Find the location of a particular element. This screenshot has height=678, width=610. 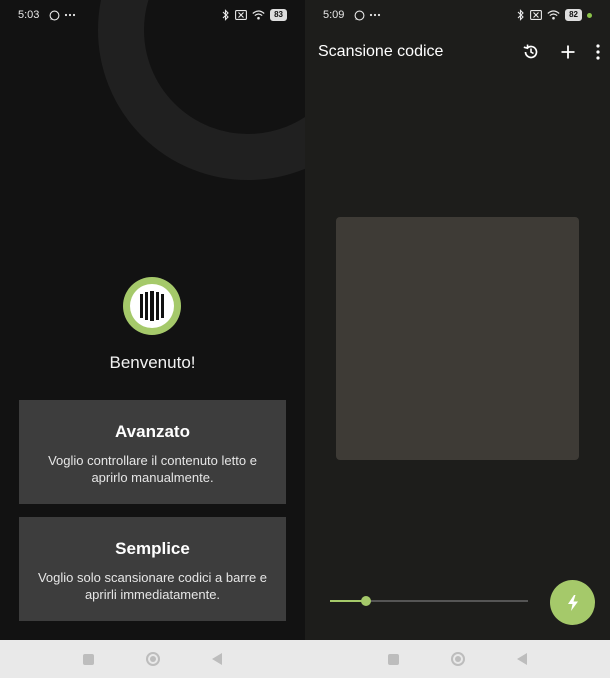

flash-icon is located at coordinates (572, 602).